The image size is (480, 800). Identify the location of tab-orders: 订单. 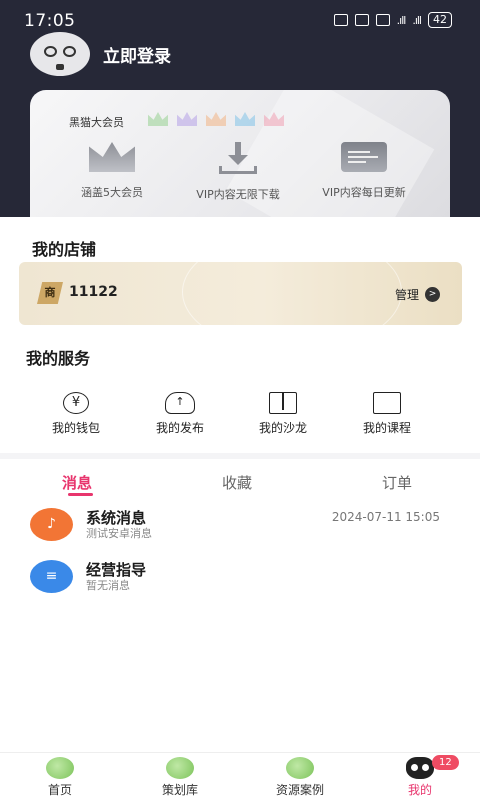
(397, 482).